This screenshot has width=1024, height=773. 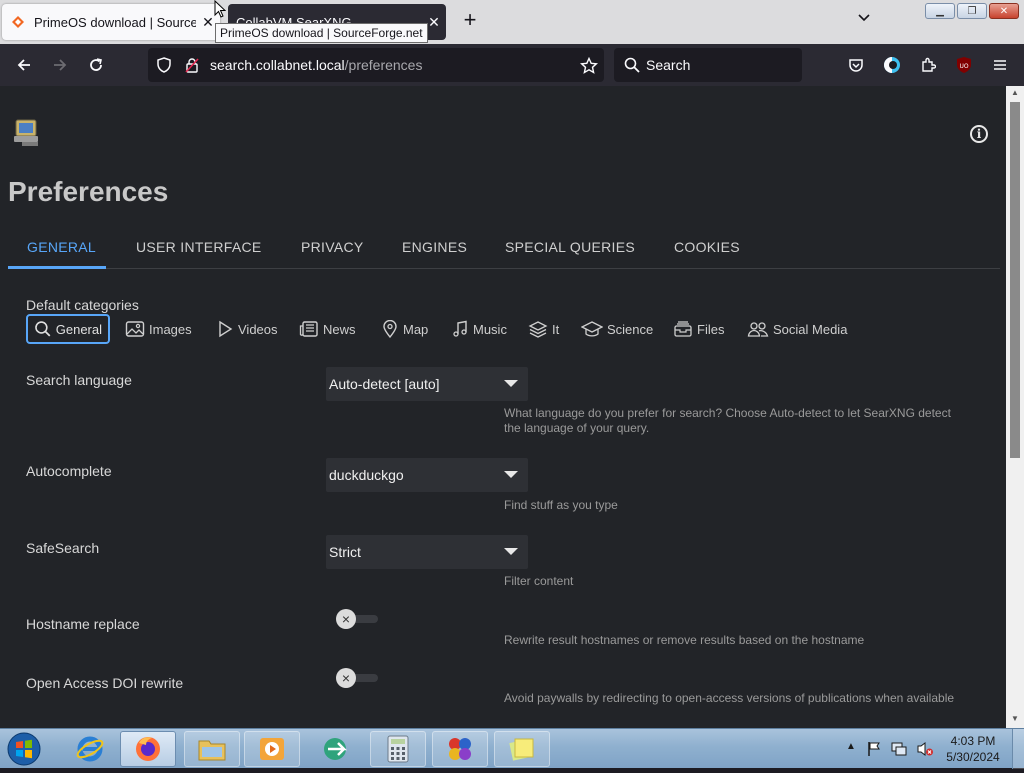 I want to click on account-button, so click(x=892, y=65).